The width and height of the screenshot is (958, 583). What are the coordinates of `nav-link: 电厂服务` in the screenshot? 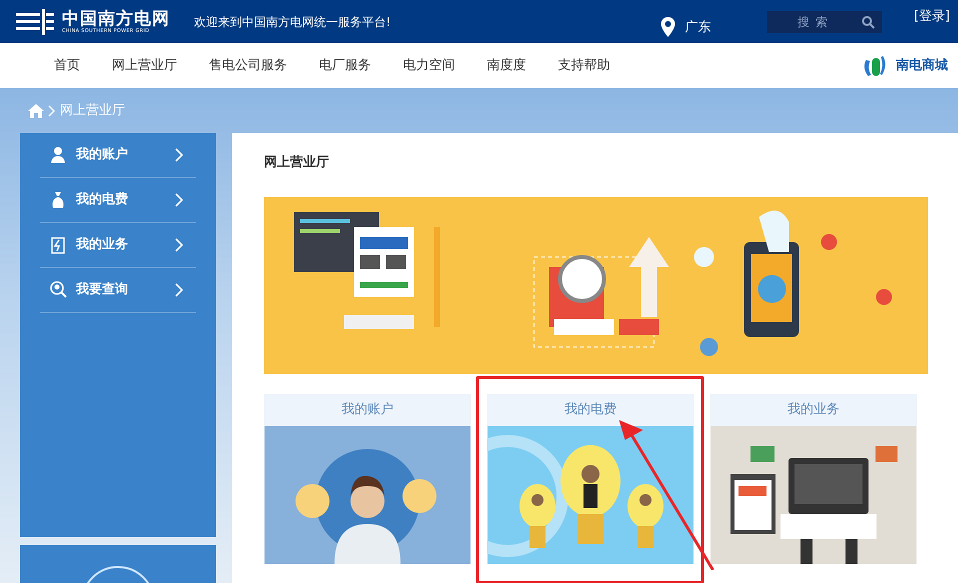 It's located at (345, 66).